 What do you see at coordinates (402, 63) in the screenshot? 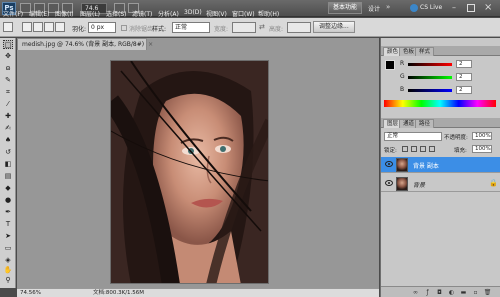
I see `red-channel-label: R` at bounding box center [402, 63].